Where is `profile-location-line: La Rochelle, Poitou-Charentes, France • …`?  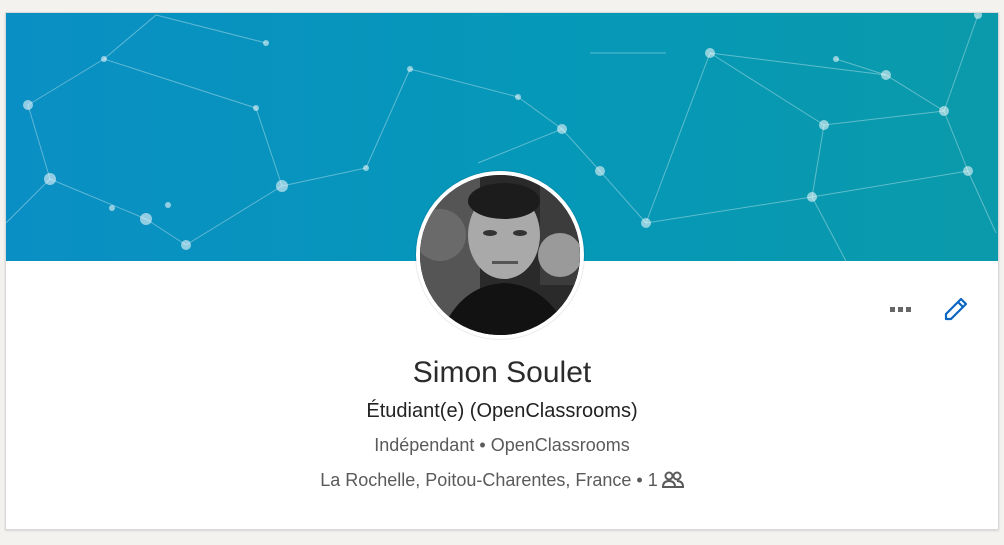
profile-location-line: La Rochelle, Poitou-Charentes, France • … is located at coordinates (502, 480).